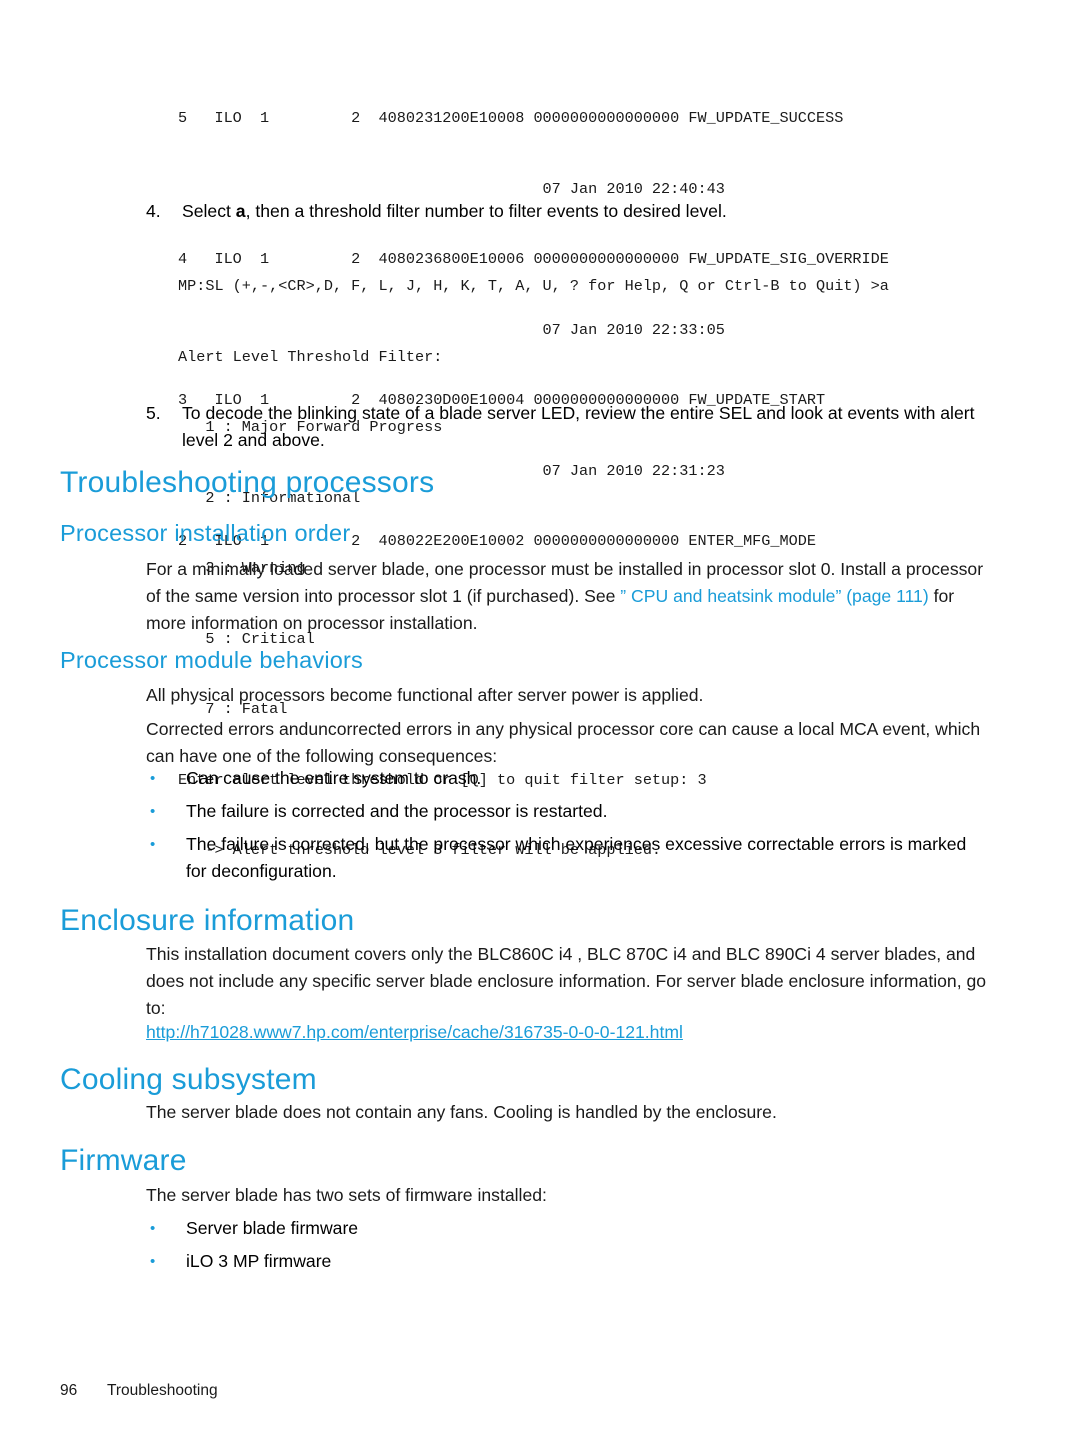 This screenshot has height=1438, width=1080. What do you see at coordinates (123, 1160) in the screenshot?
I see `heading-firmware: Firmware` at bounding box center [123, 1160].